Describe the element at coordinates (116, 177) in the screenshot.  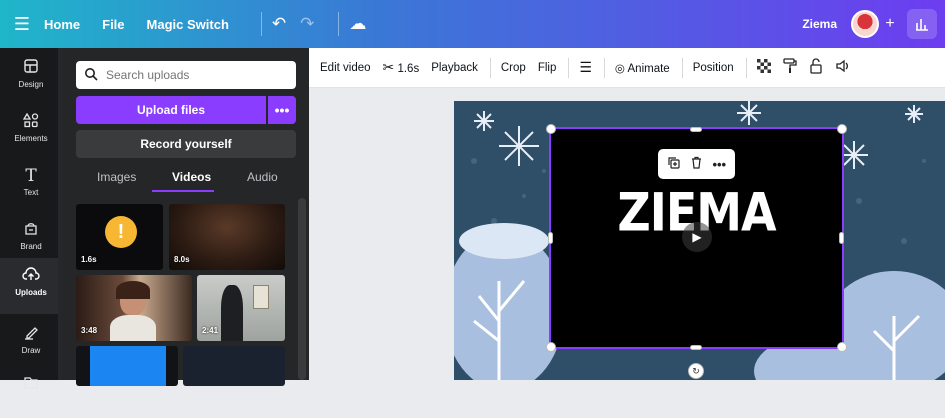
I see `tab-images: Images` at that location.